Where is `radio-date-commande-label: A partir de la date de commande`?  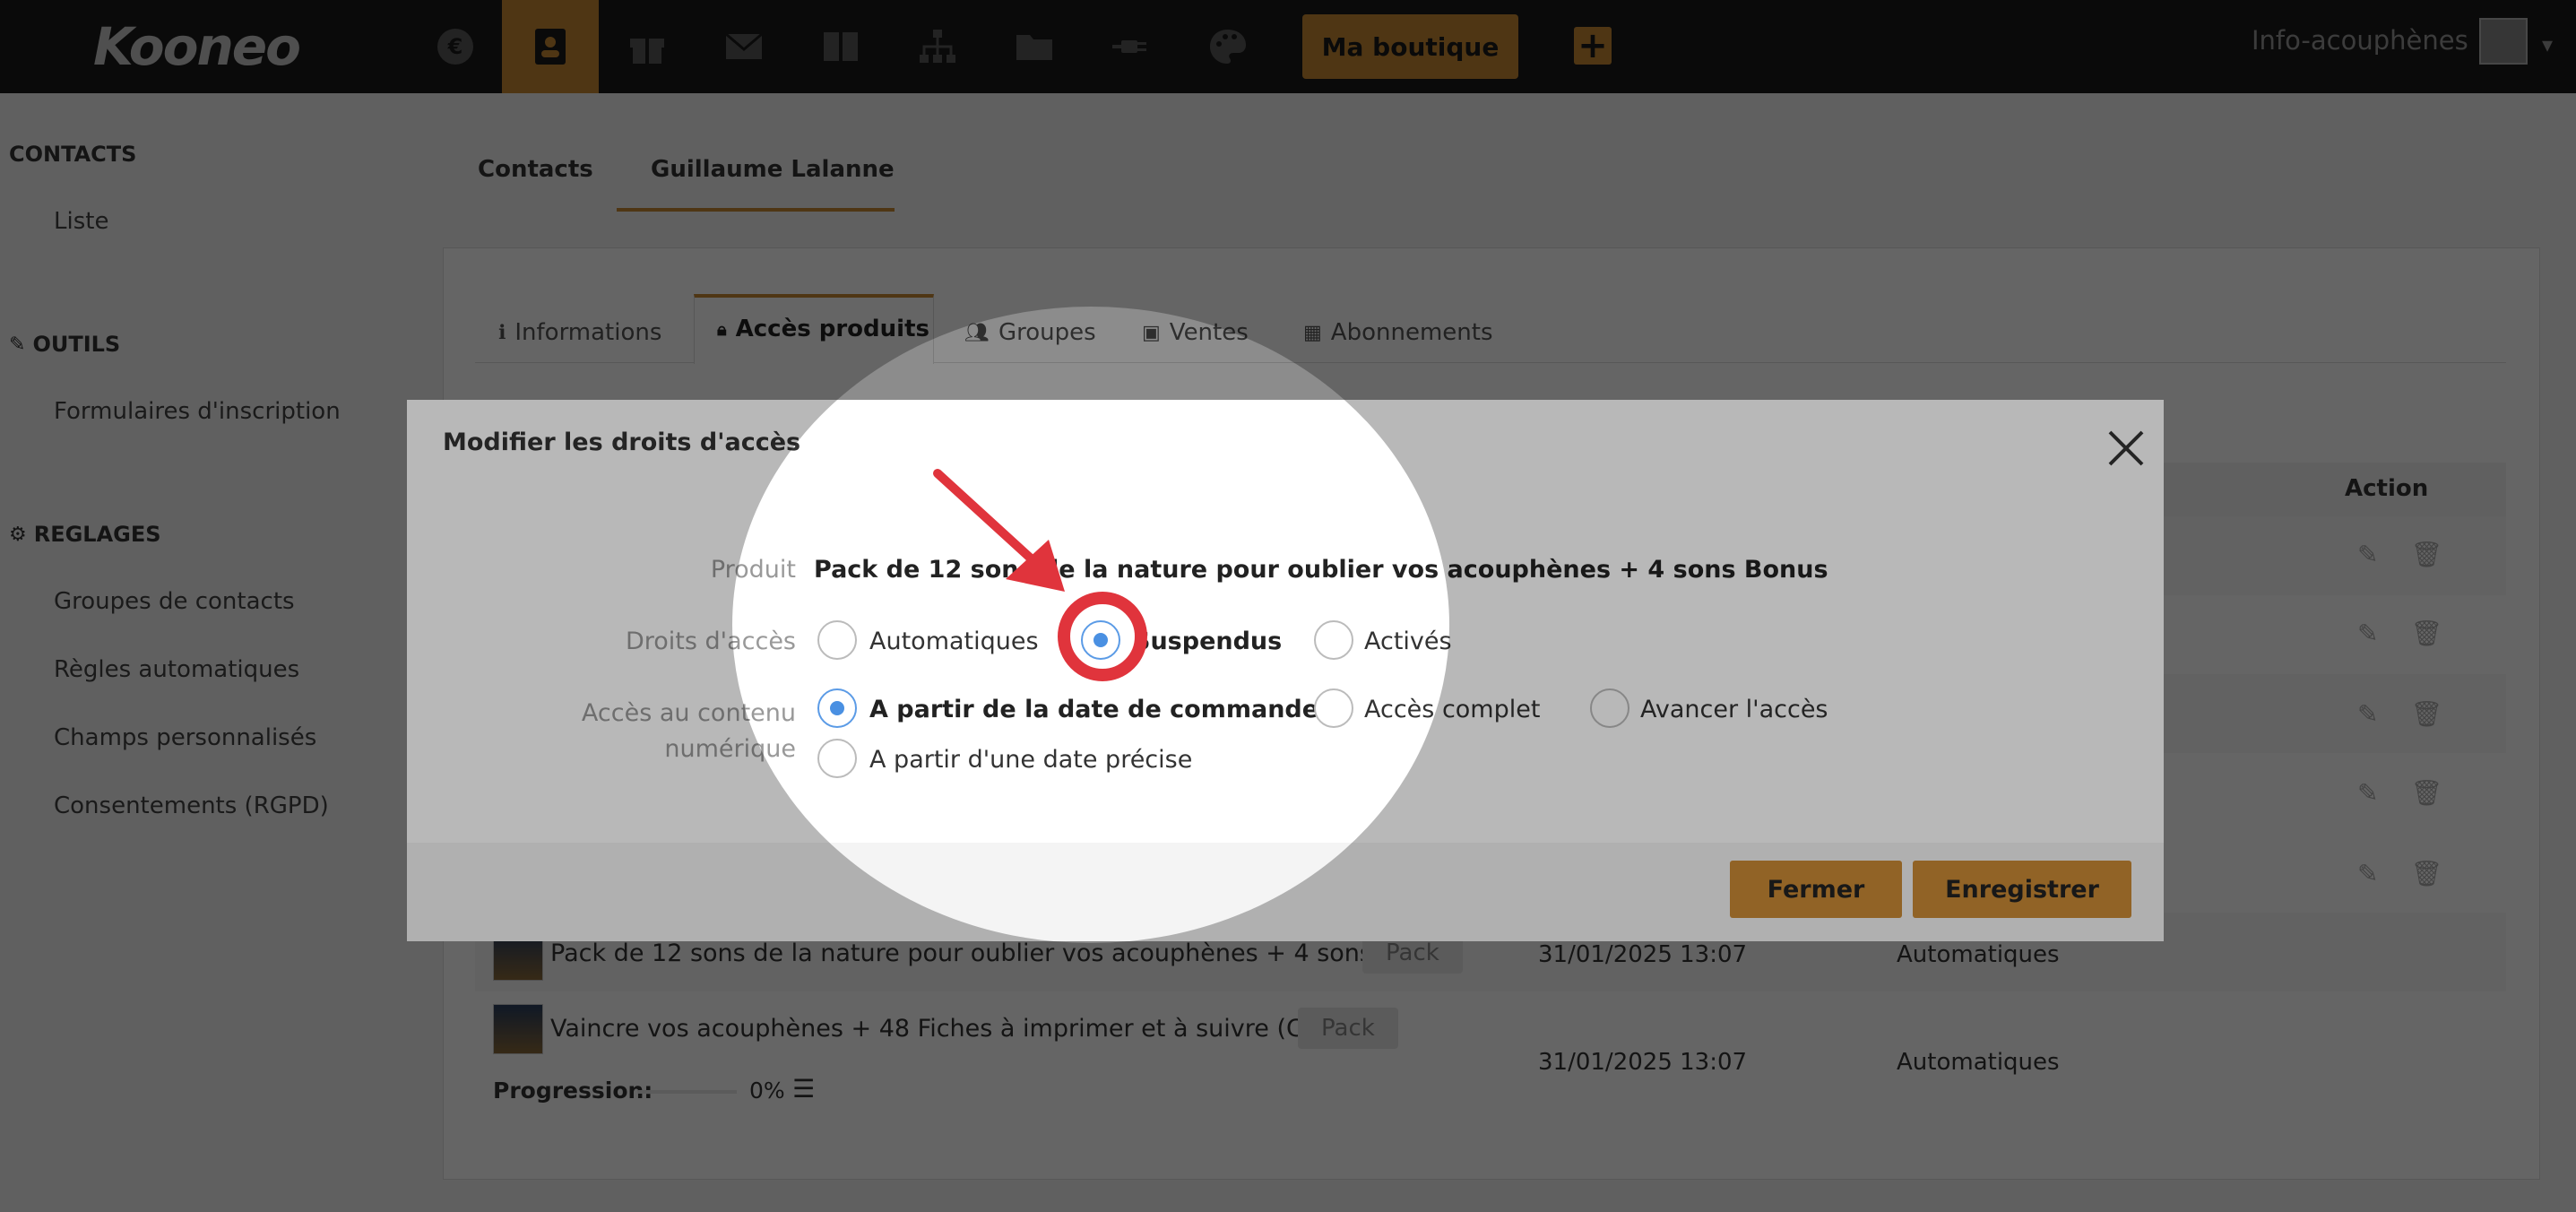 radio-date-commande-label: A partir de la date de commande is located at coordinates (1093, 709).